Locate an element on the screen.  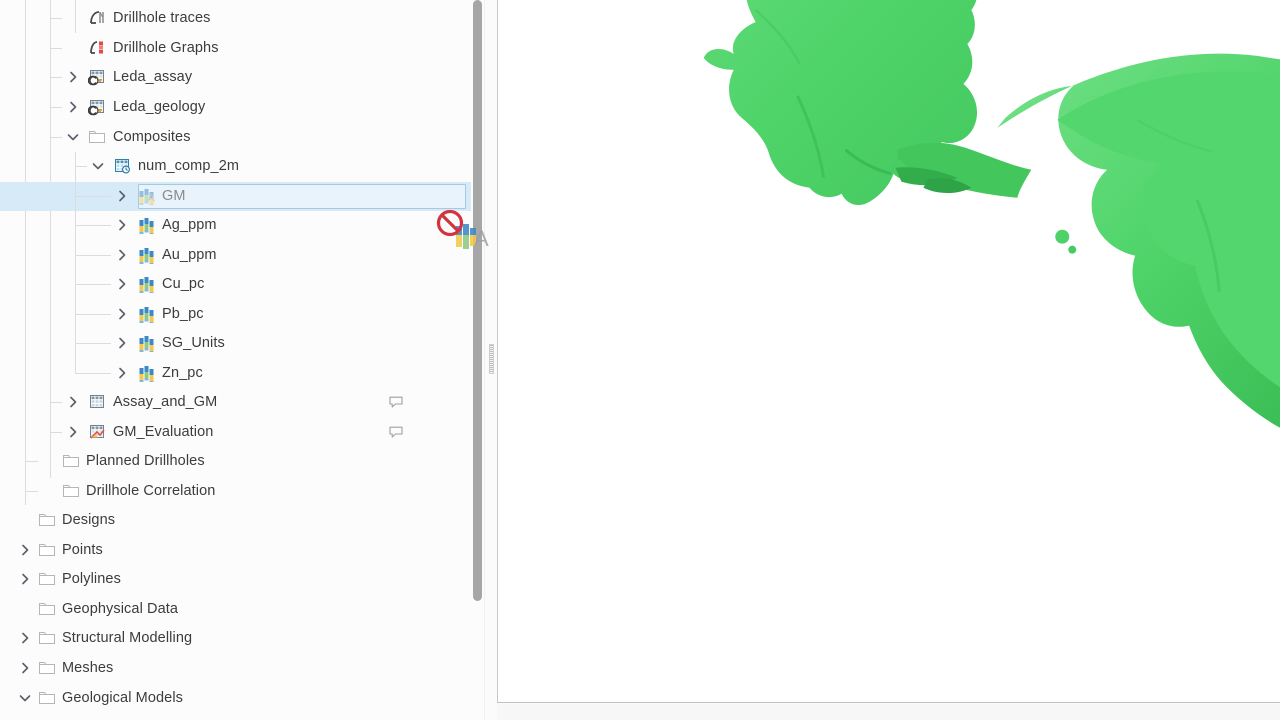
tree-node-meshes: Meshes is located at coordinates (236, 668).